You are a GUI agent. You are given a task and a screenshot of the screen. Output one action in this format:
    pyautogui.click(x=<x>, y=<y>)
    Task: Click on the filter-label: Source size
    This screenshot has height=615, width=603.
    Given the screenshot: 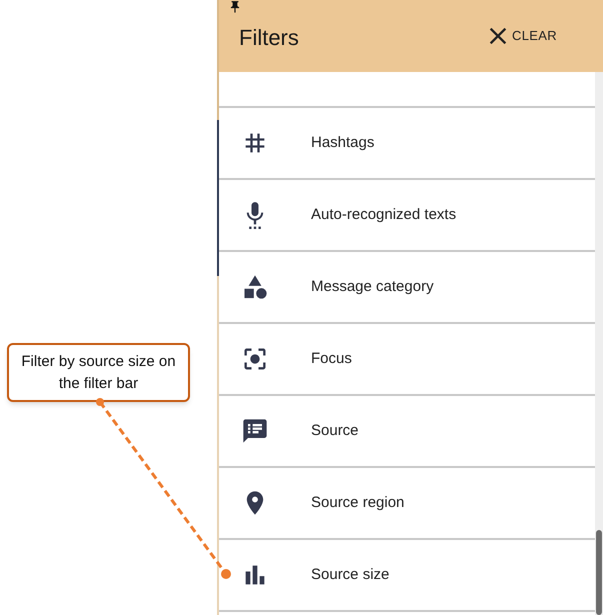 What is the action you would take?
    pyautogui.click(x=350, y=574)
    